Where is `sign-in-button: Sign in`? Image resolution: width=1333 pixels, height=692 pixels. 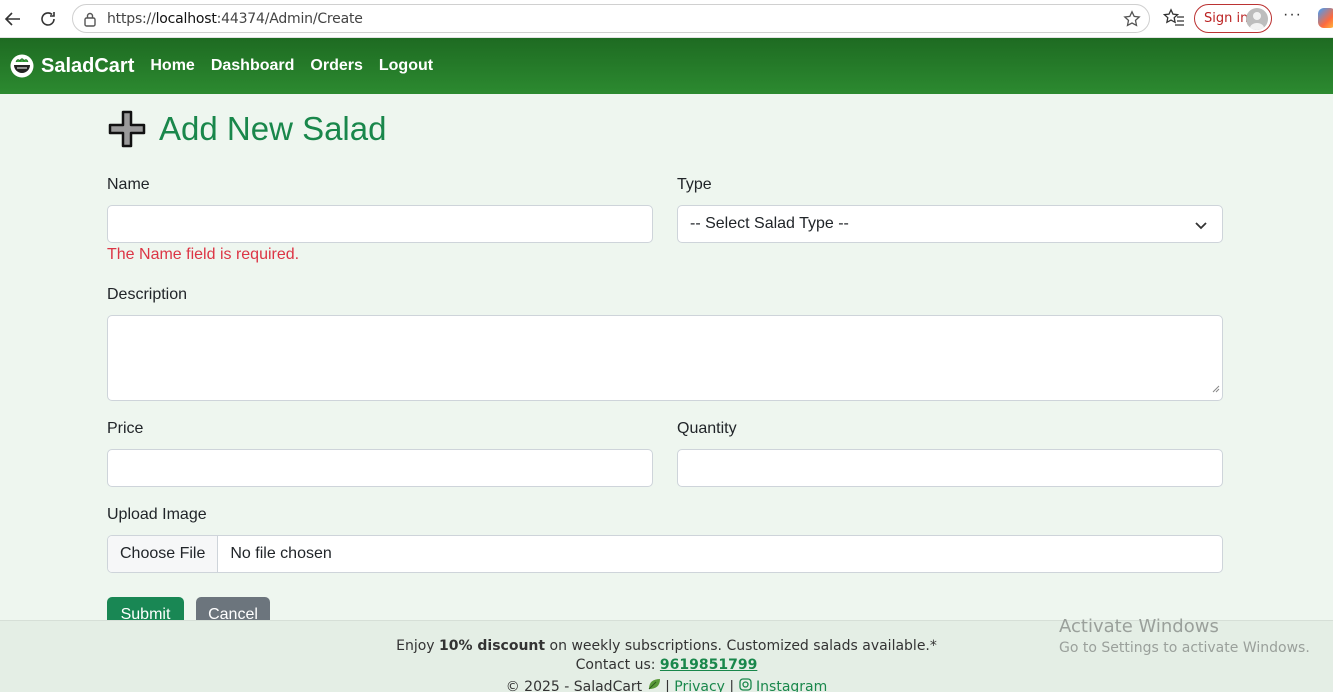
sign-in-button: Sign in is located at coordinates (1233, 18).